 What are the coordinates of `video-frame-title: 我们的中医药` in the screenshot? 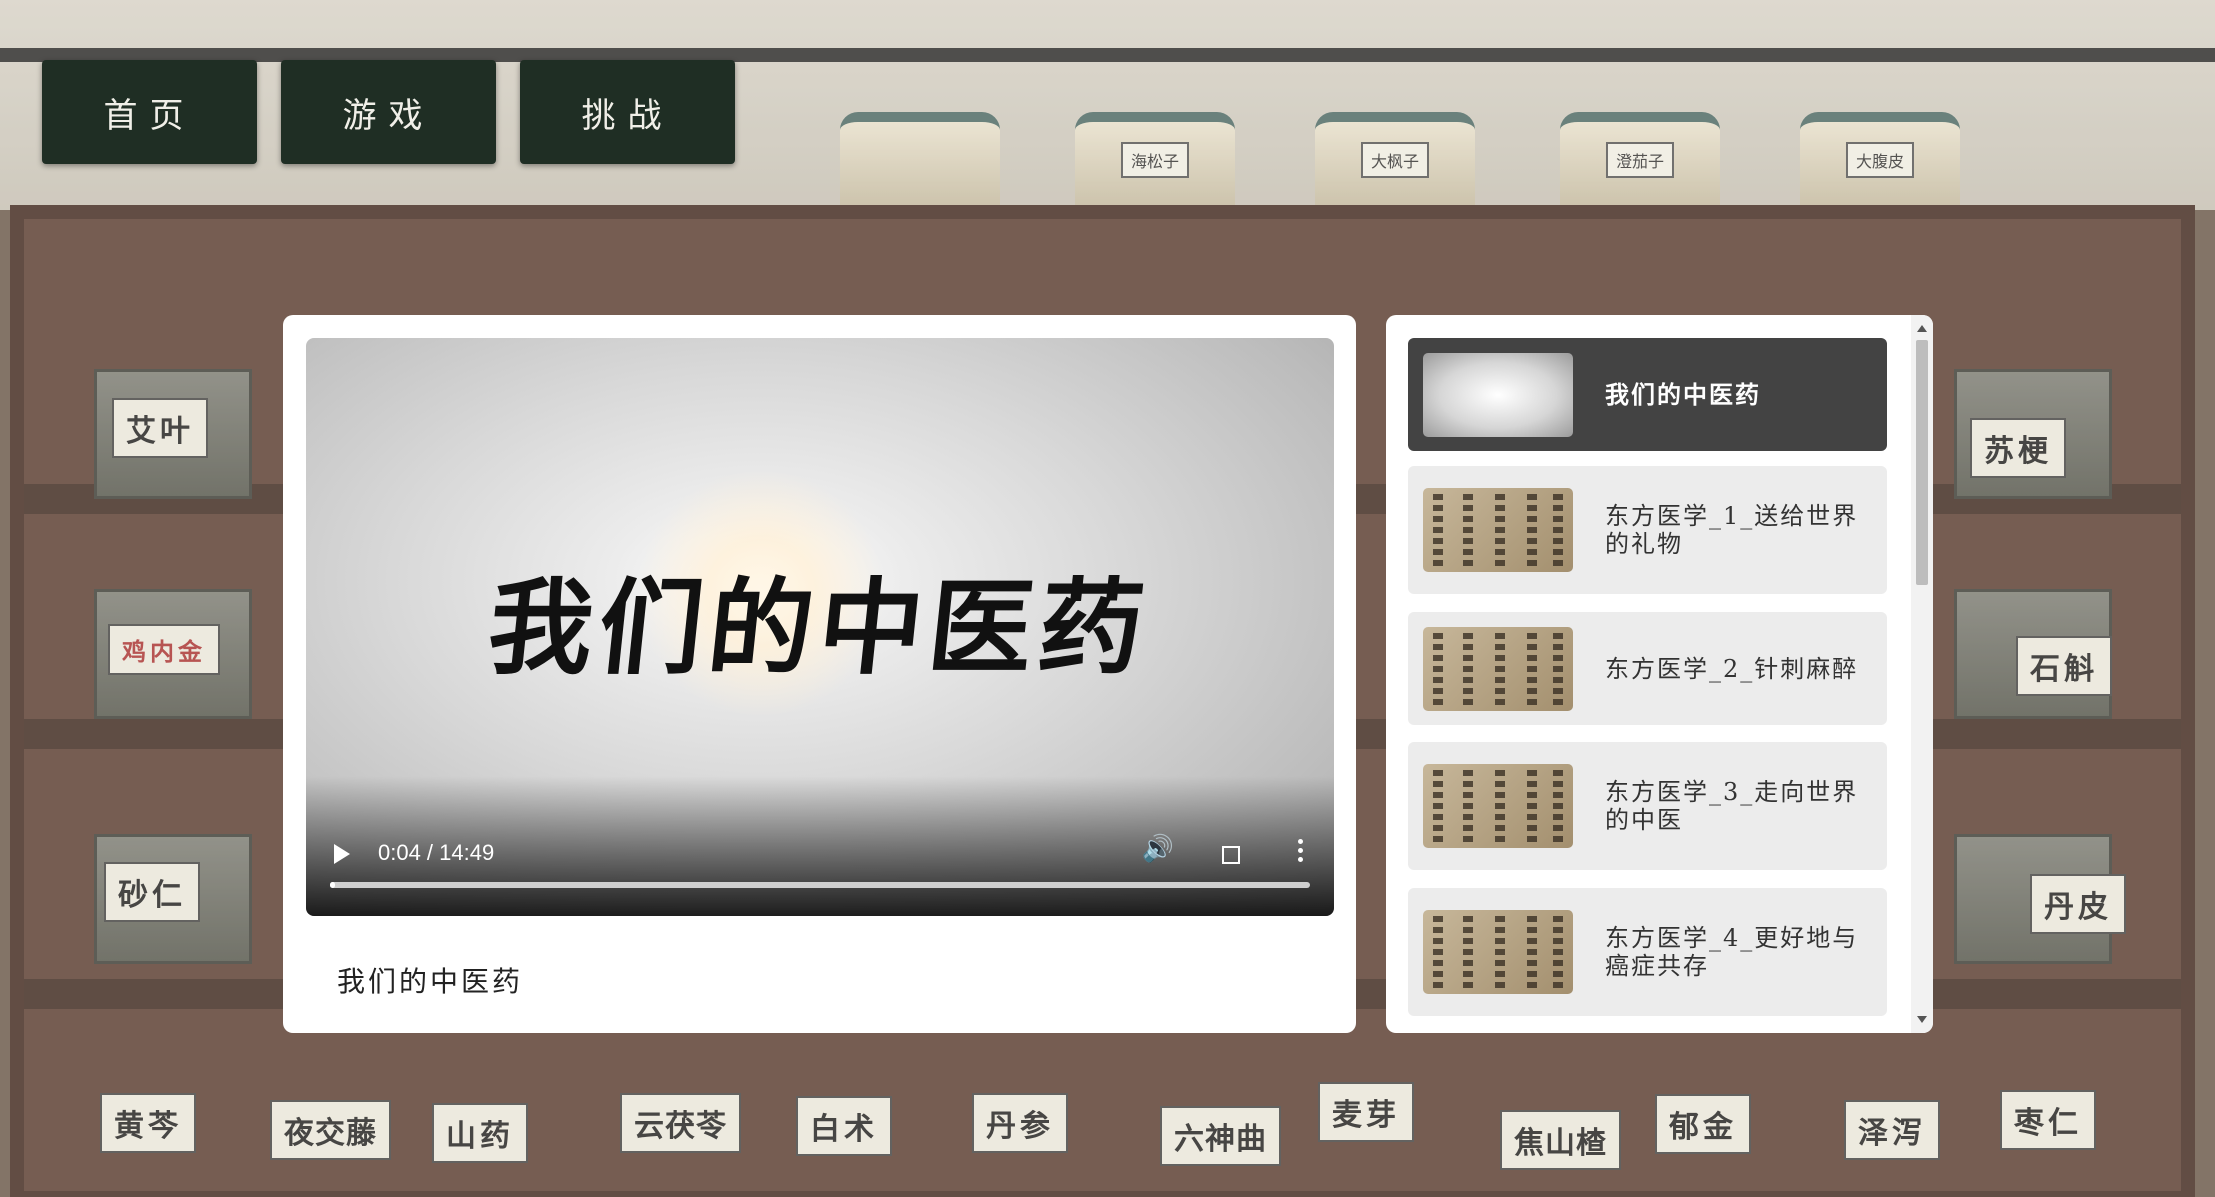 It's located at (819, 627).